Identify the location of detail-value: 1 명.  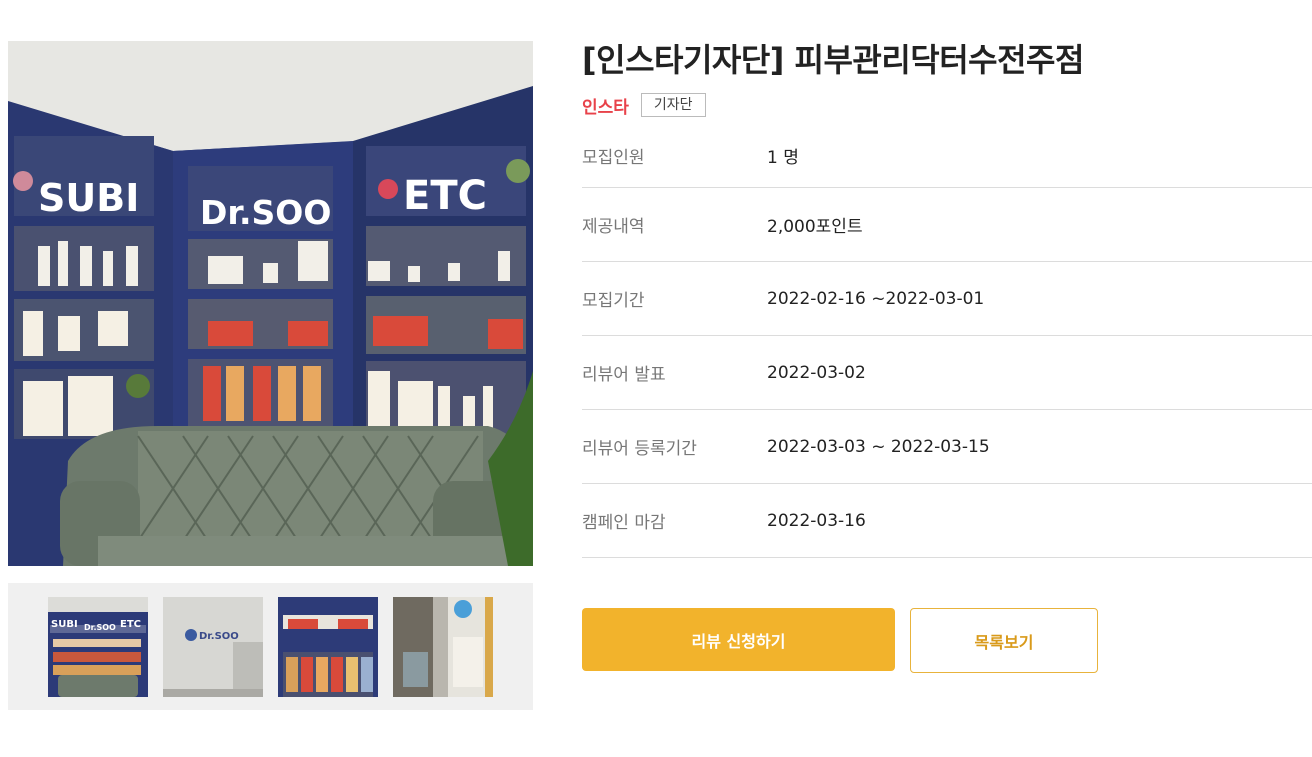
(783, 157).